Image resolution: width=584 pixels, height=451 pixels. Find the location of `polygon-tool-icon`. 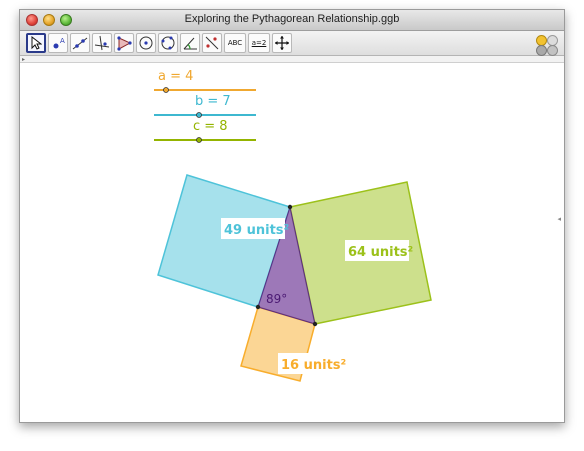

polygon-tool-icon is located at coordinates (124, 43).